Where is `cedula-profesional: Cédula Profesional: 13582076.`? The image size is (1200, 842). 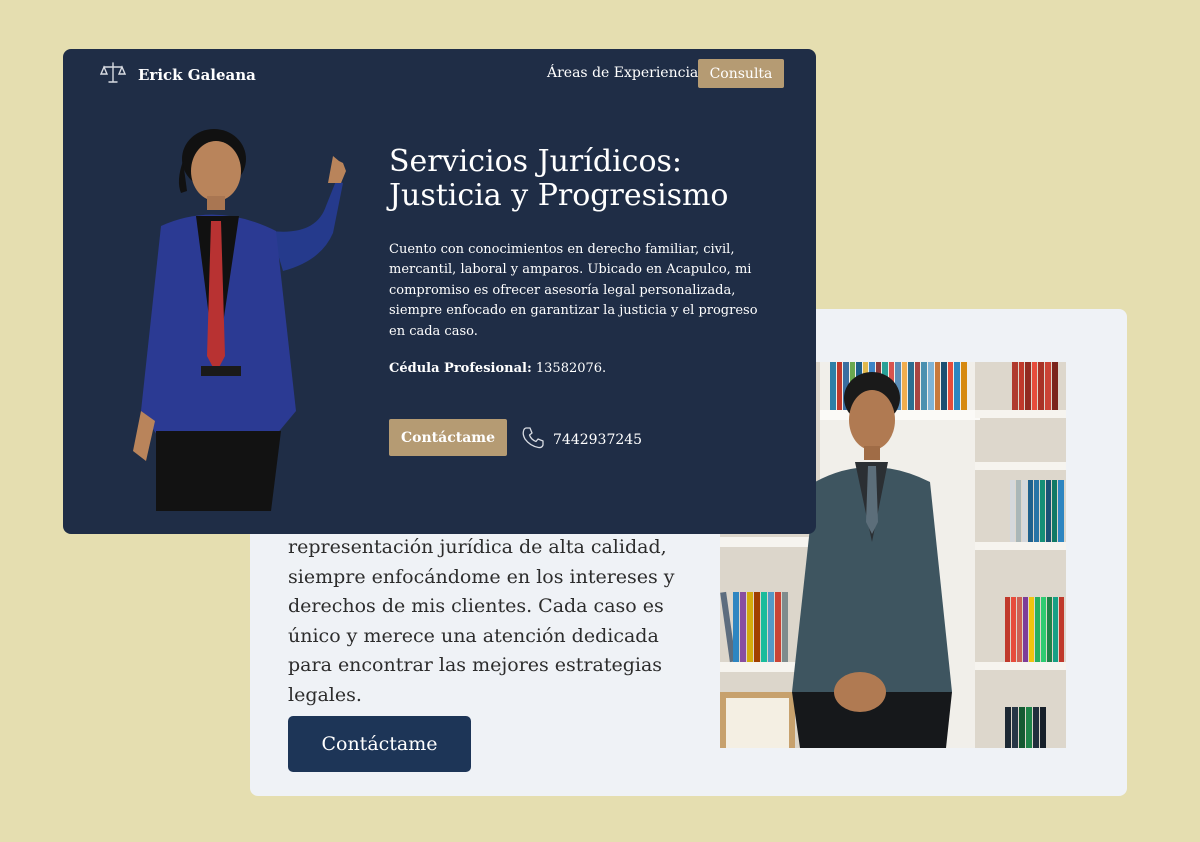 cedula-profesional: Cédula Profesional: 13582076. is located at coordinates (497, 368).